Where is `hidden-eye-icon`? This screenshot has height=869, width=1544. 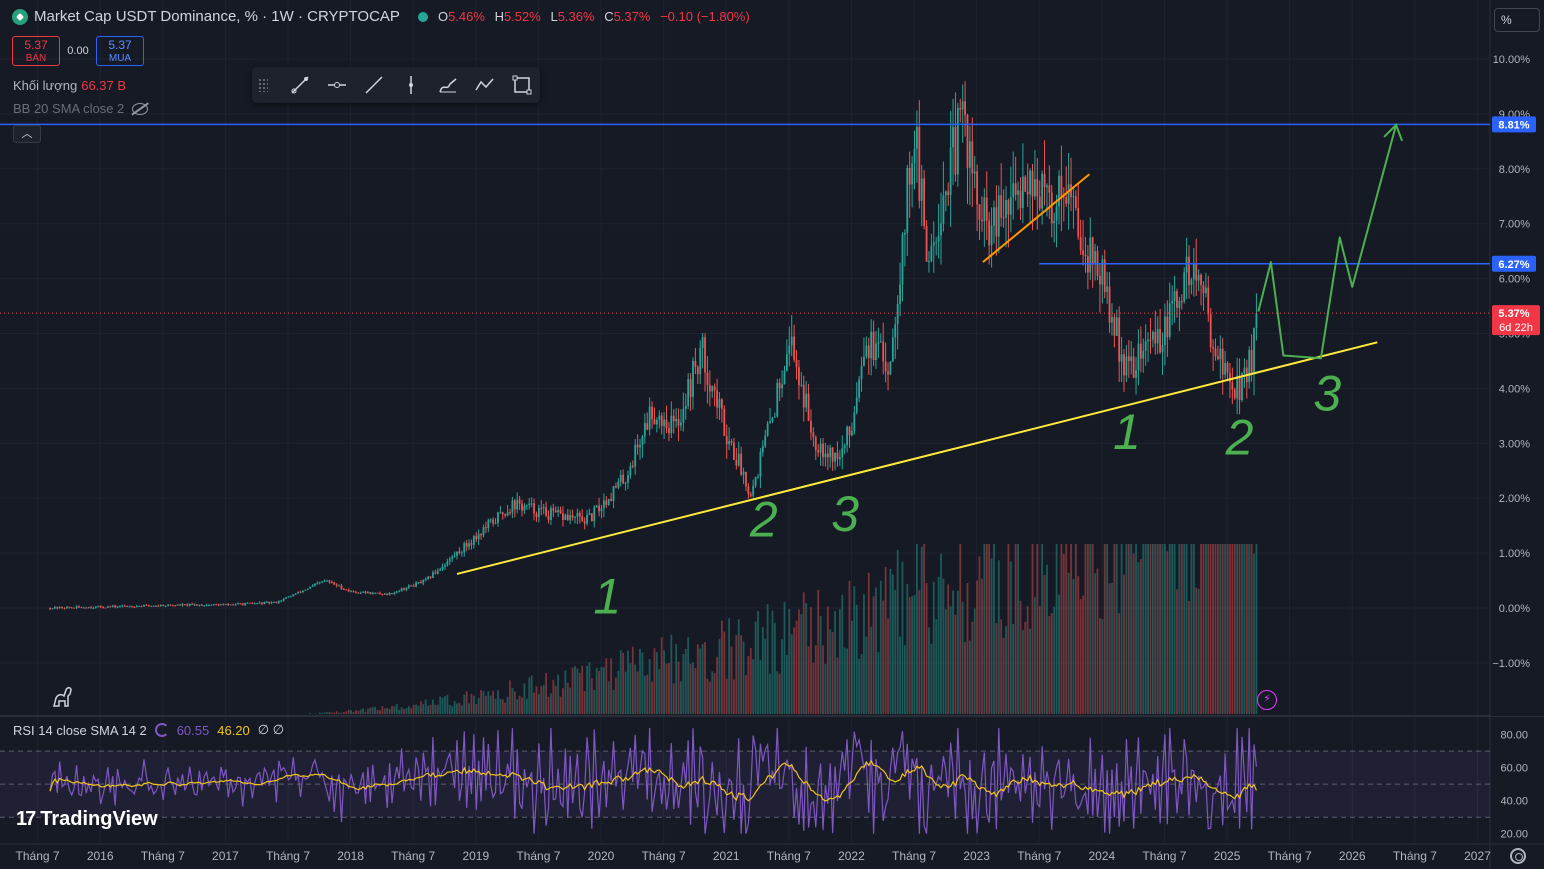 hidden-eye-icon is located at coordinates (140, 108).